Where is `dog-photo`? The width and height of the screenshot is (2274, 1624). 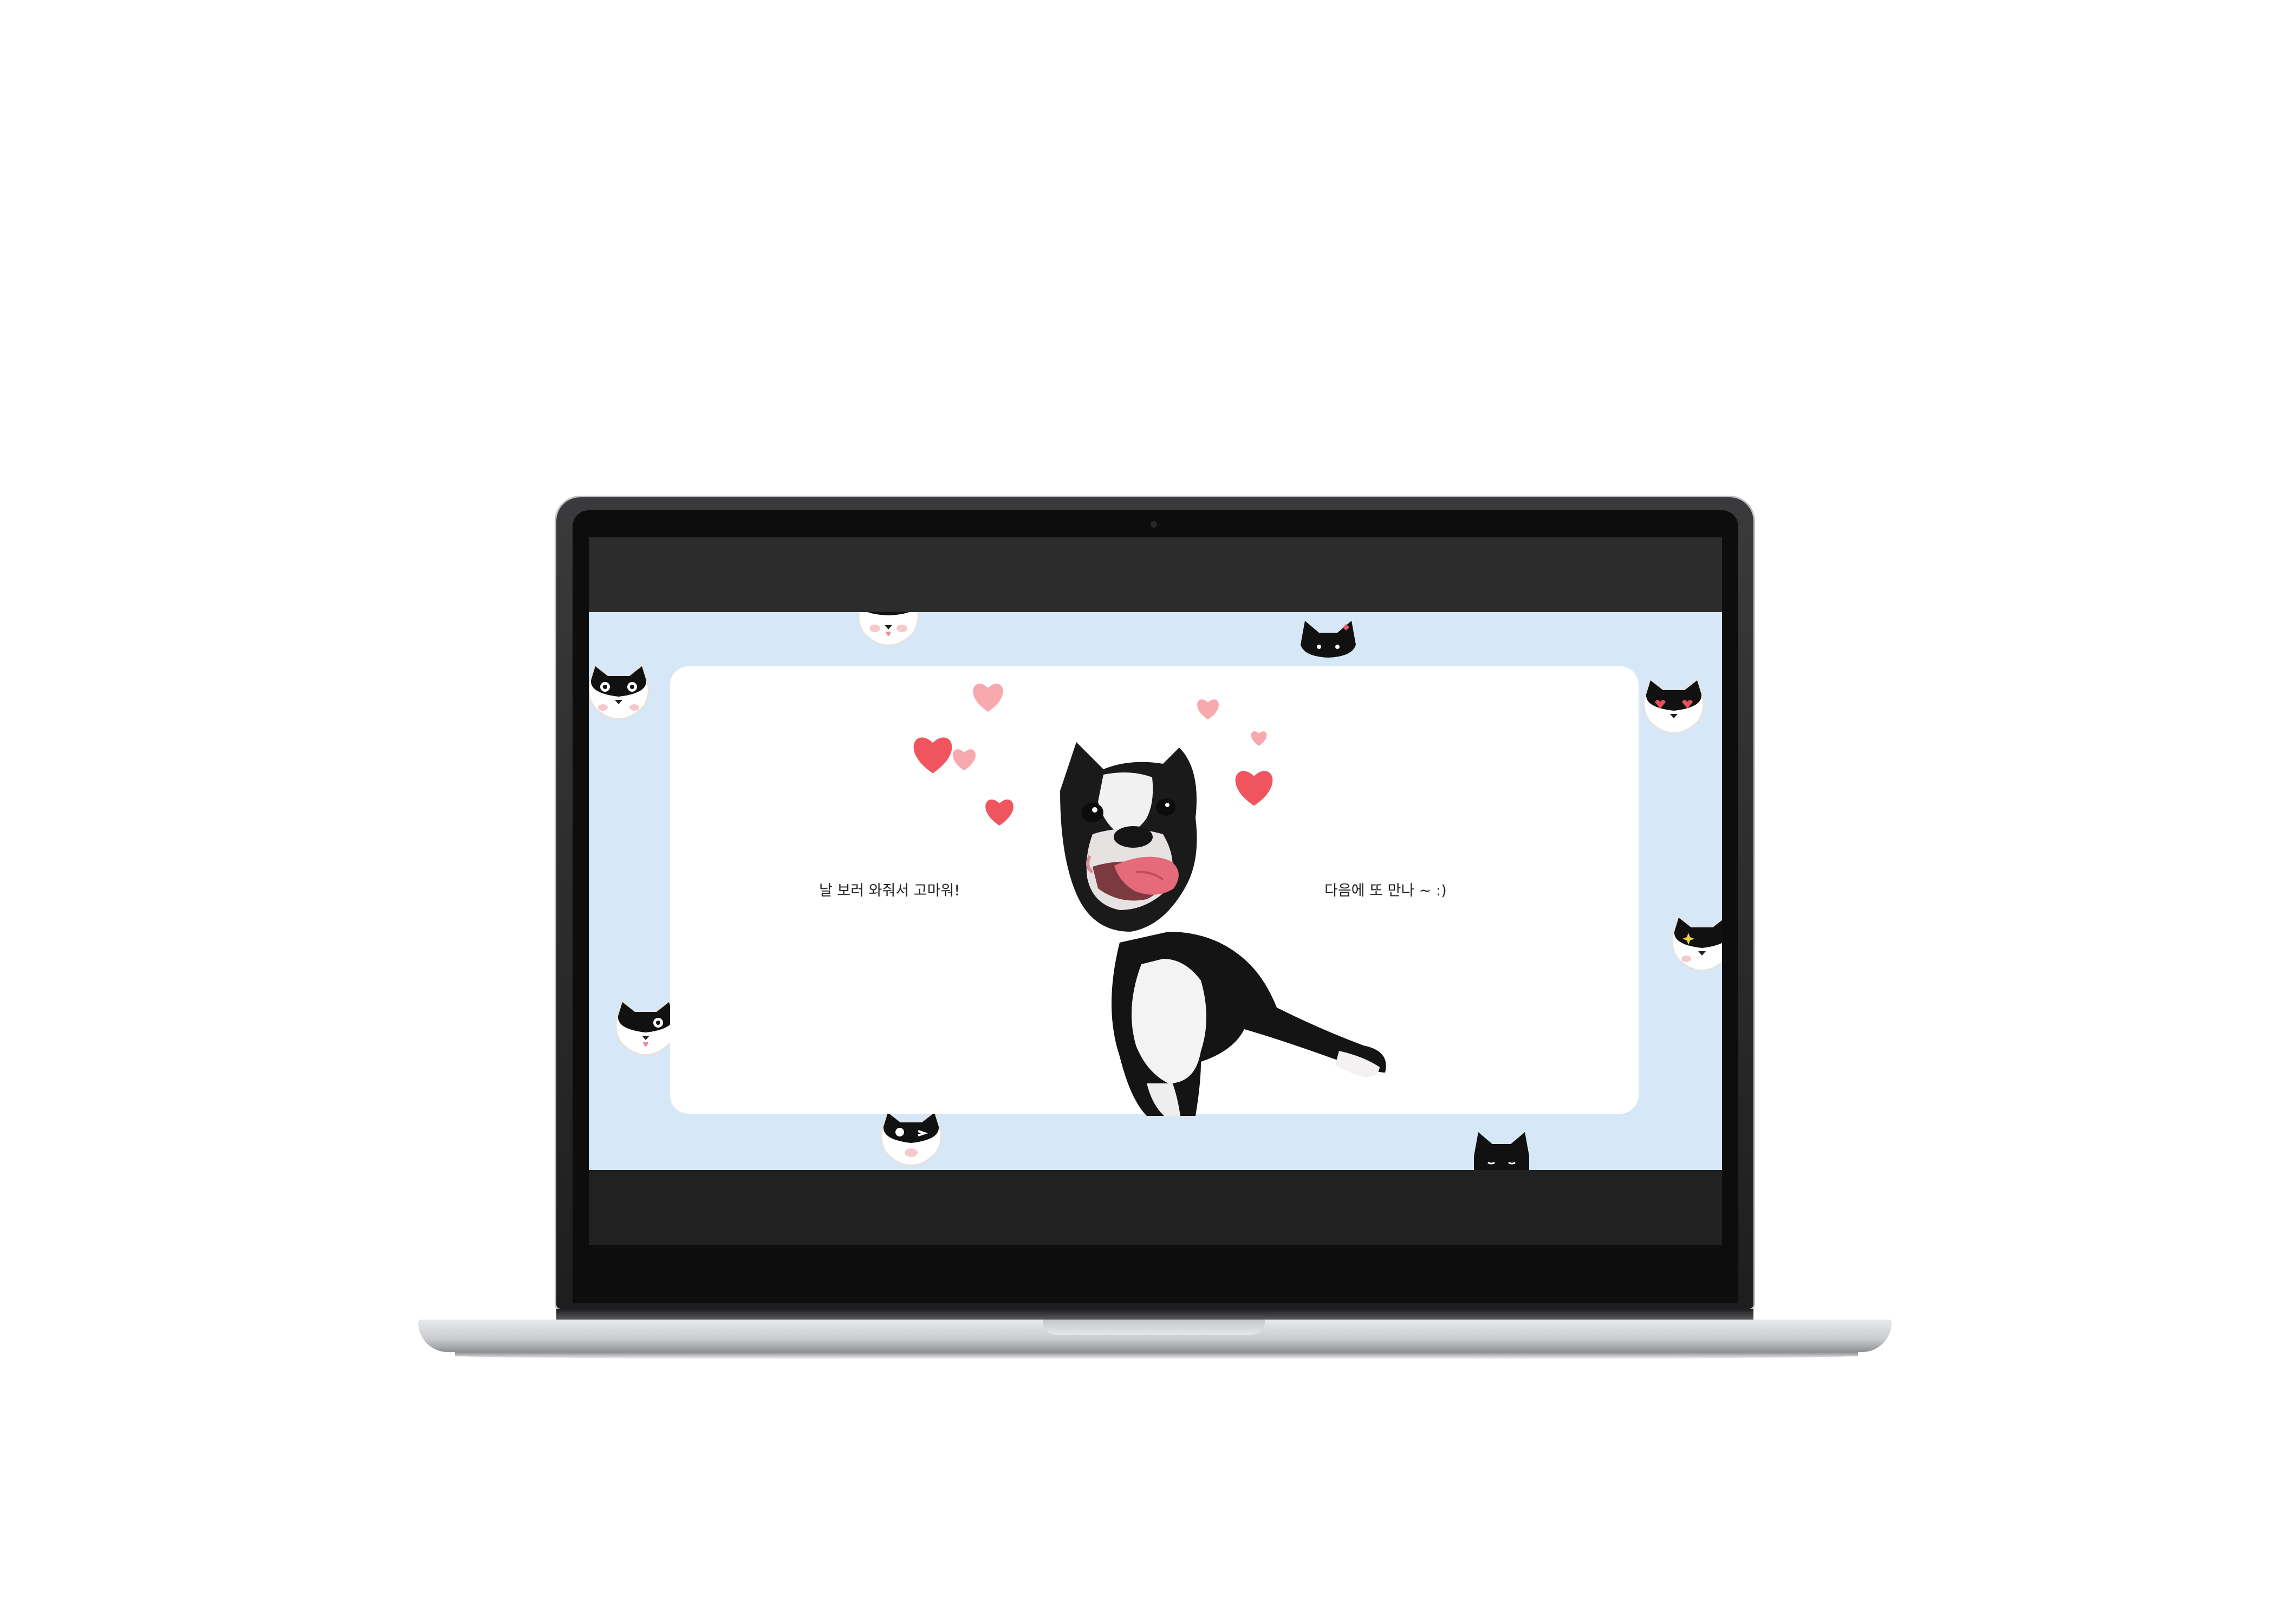
dog-photo is located at coordinates (1217, 921).